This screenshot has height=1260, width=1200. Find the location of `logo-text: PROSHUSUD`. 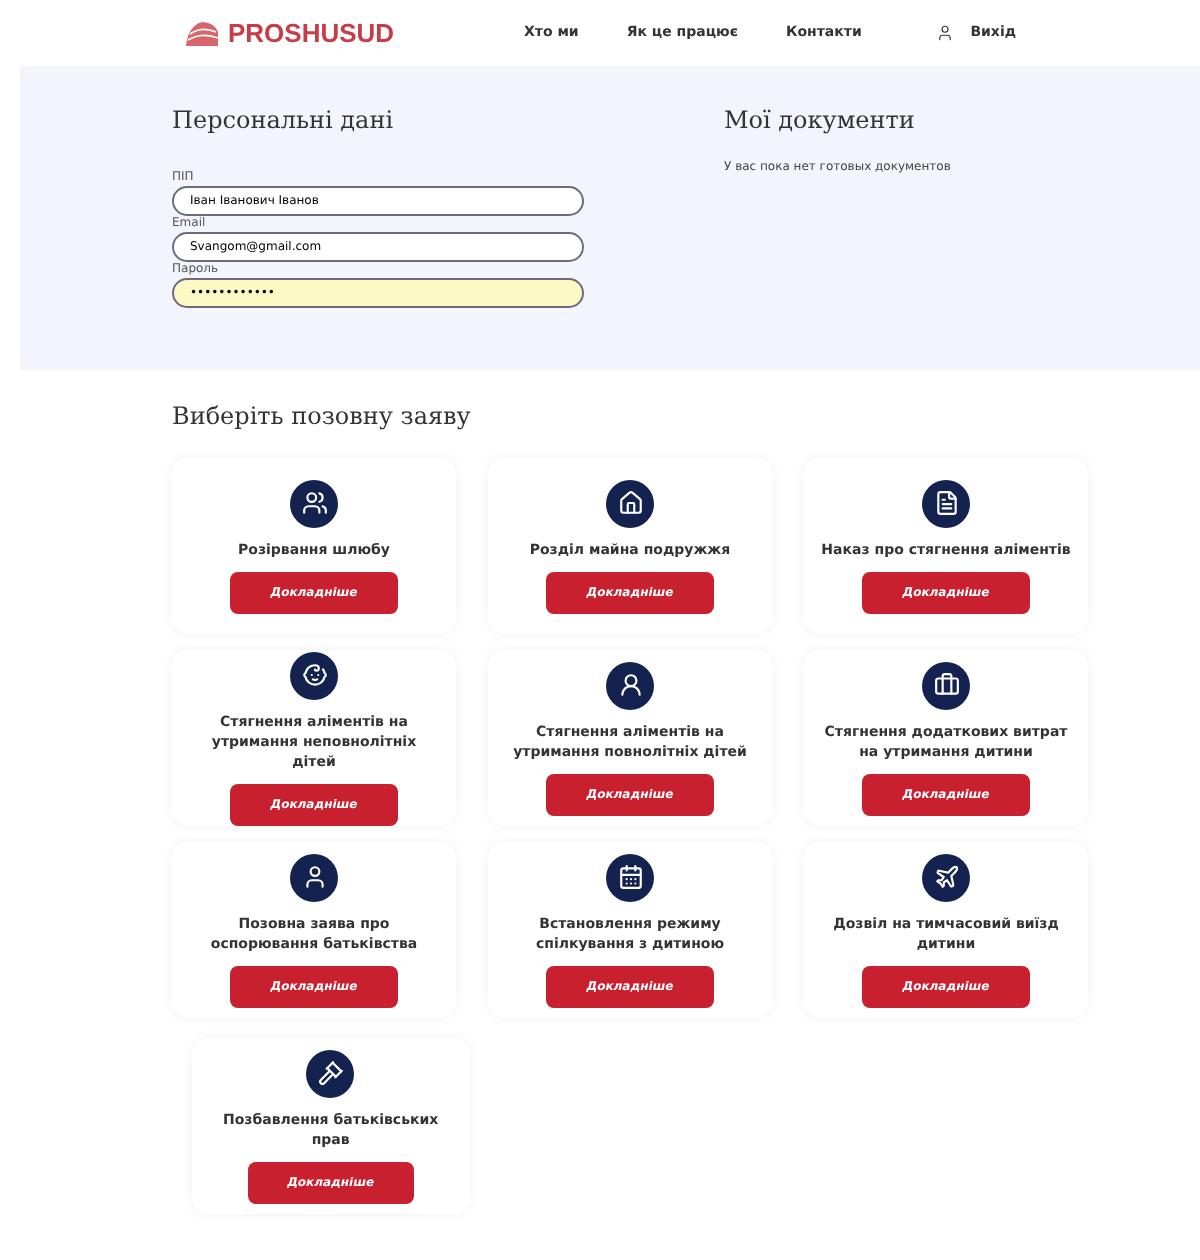

logo-text: PROSHUSUD is located at coordinates (311, 33).